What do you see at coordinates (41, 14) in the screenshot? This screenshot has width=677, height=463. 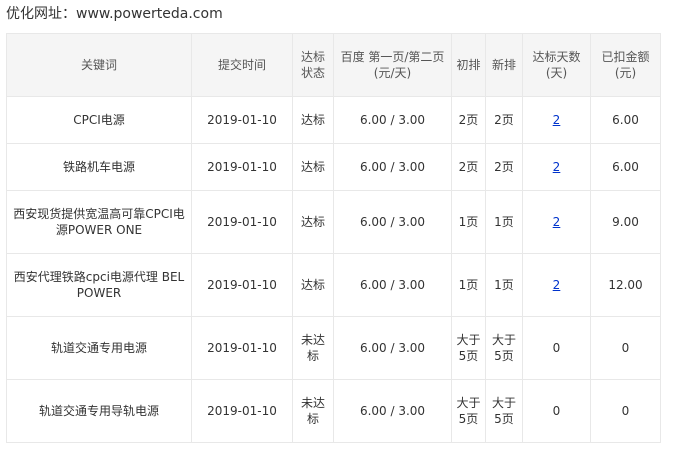 I see `site-url-label: 优化网址：` at bounding box center [41, 14].